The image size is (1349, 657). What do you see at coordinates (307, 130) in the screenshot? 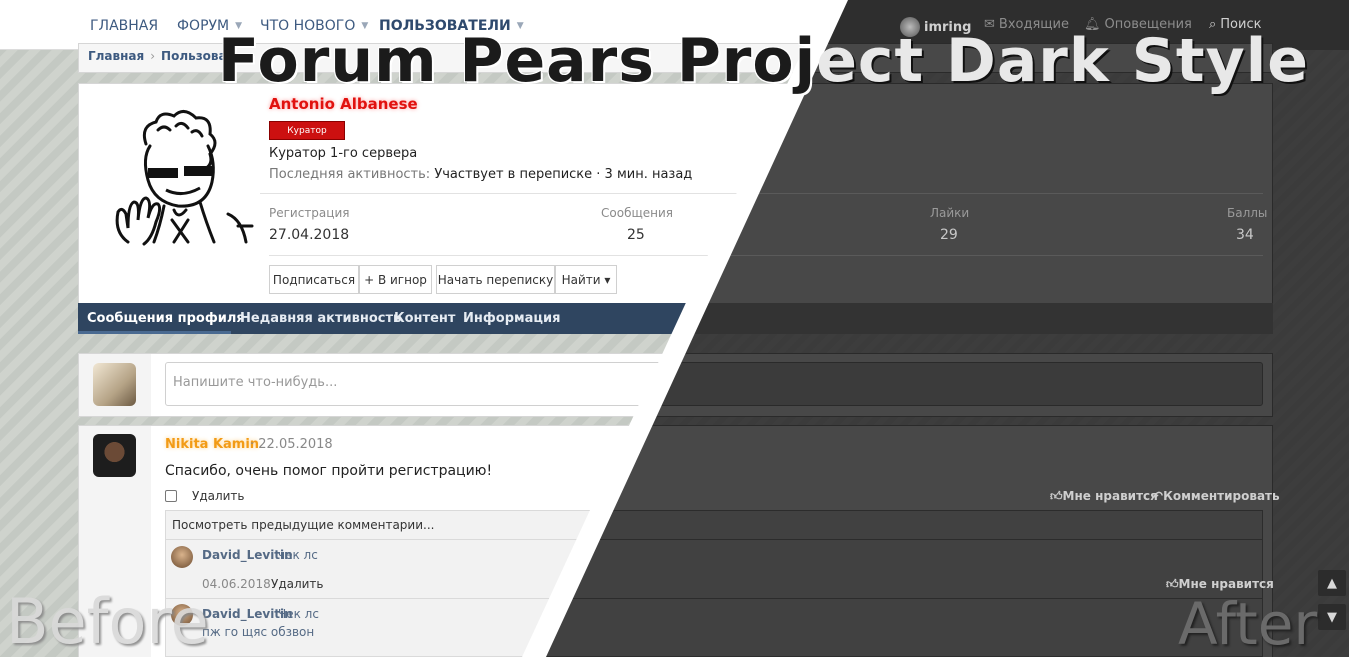
I see `role-badge: Куратор` at bounding box center [307, 130].